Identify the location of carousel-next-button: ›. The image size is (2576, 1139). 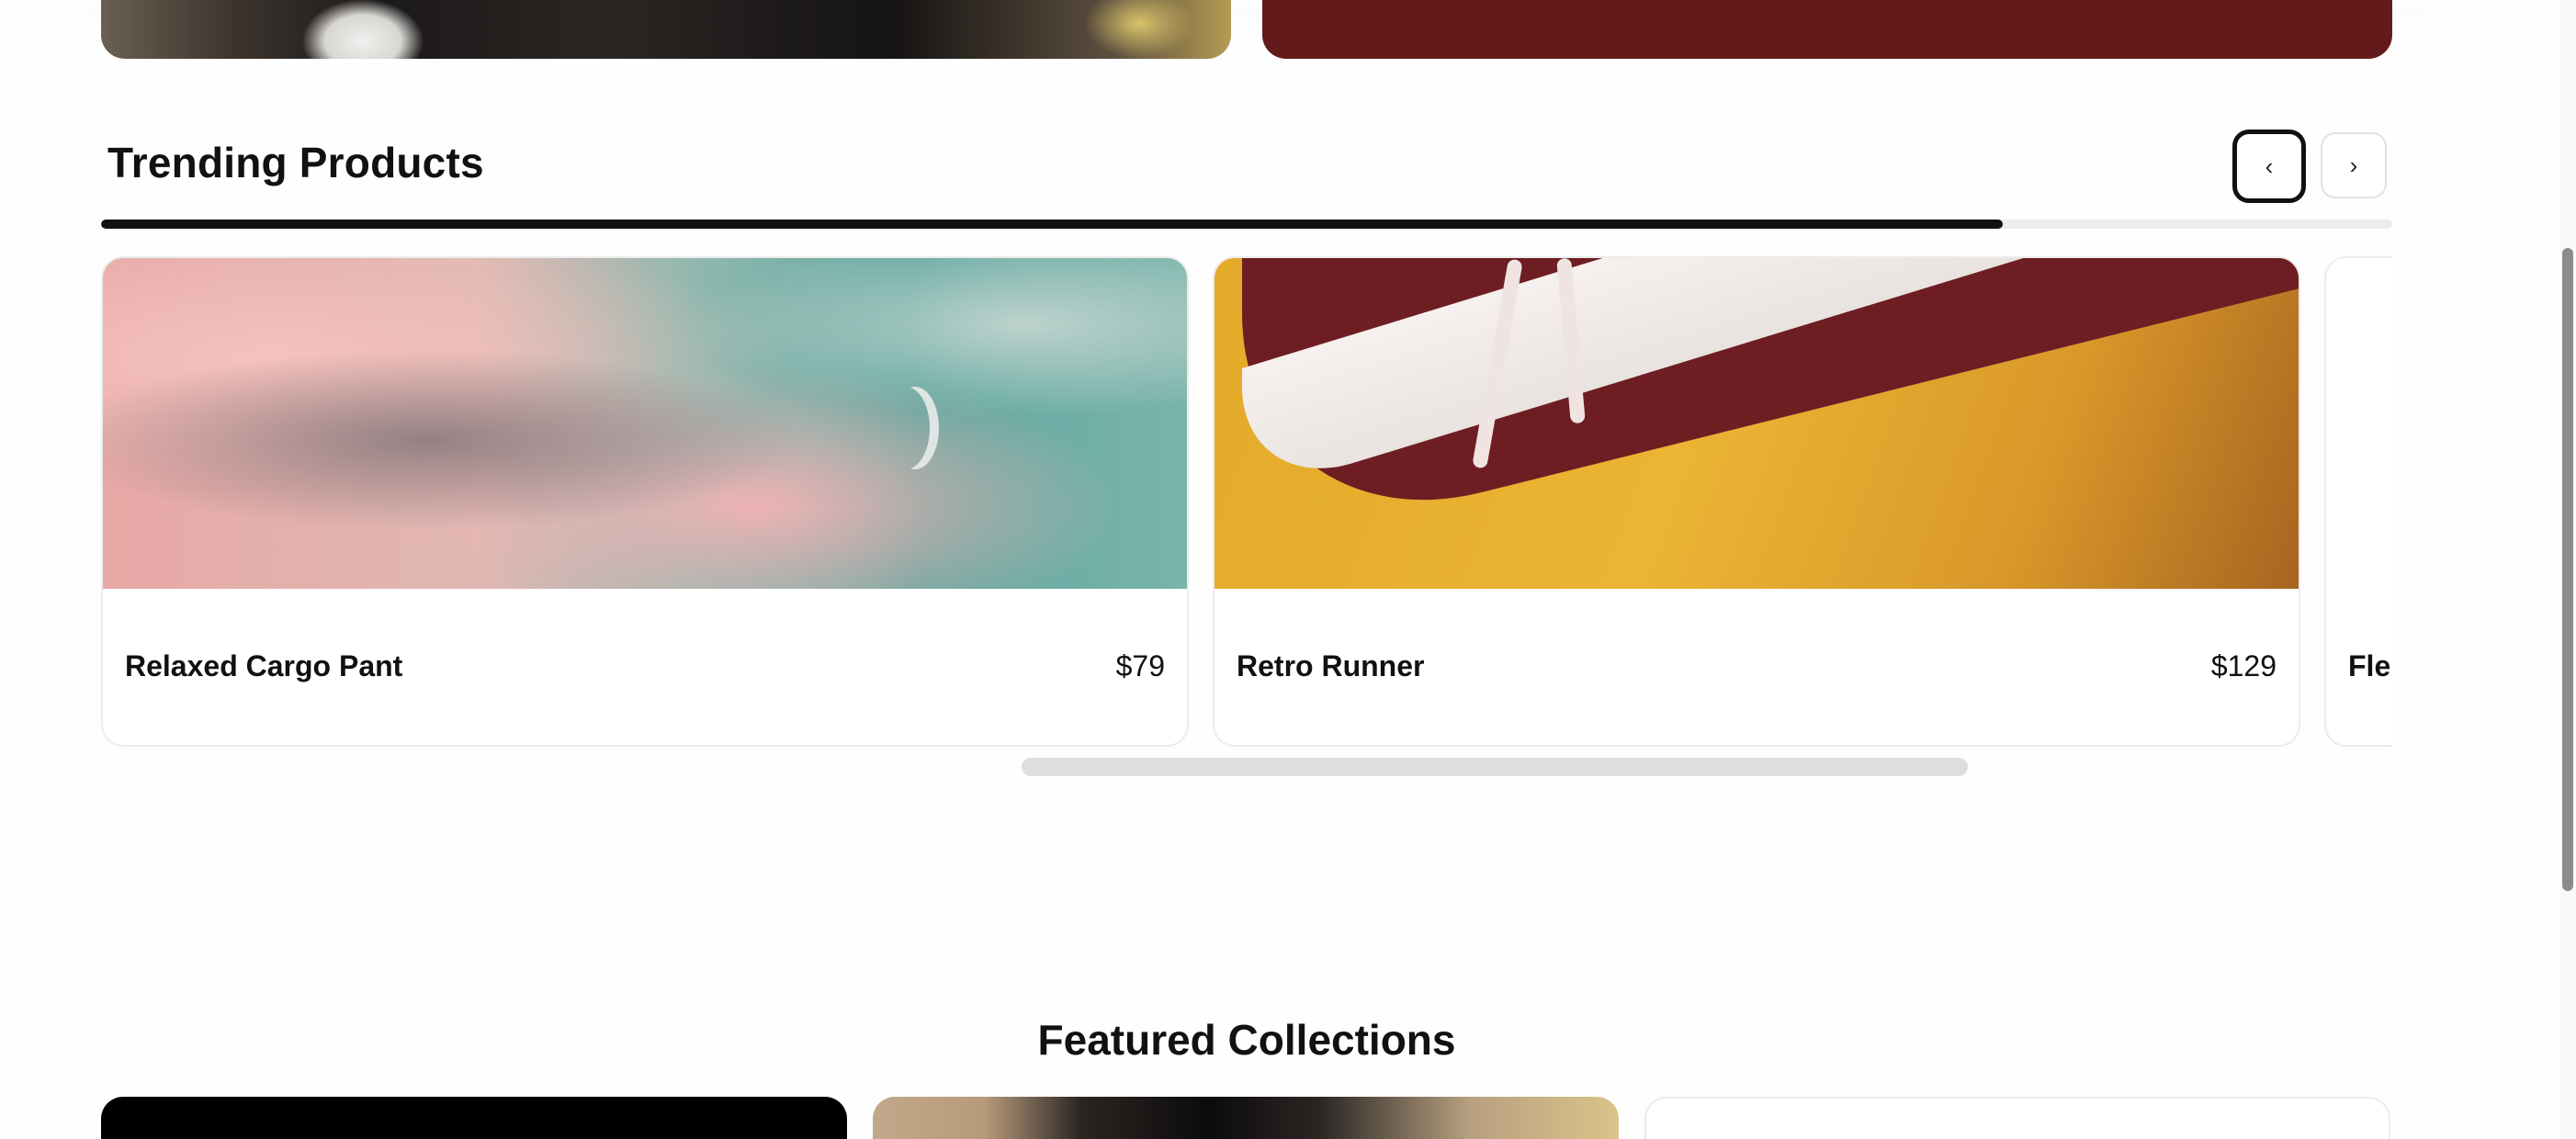
(2354, 165).